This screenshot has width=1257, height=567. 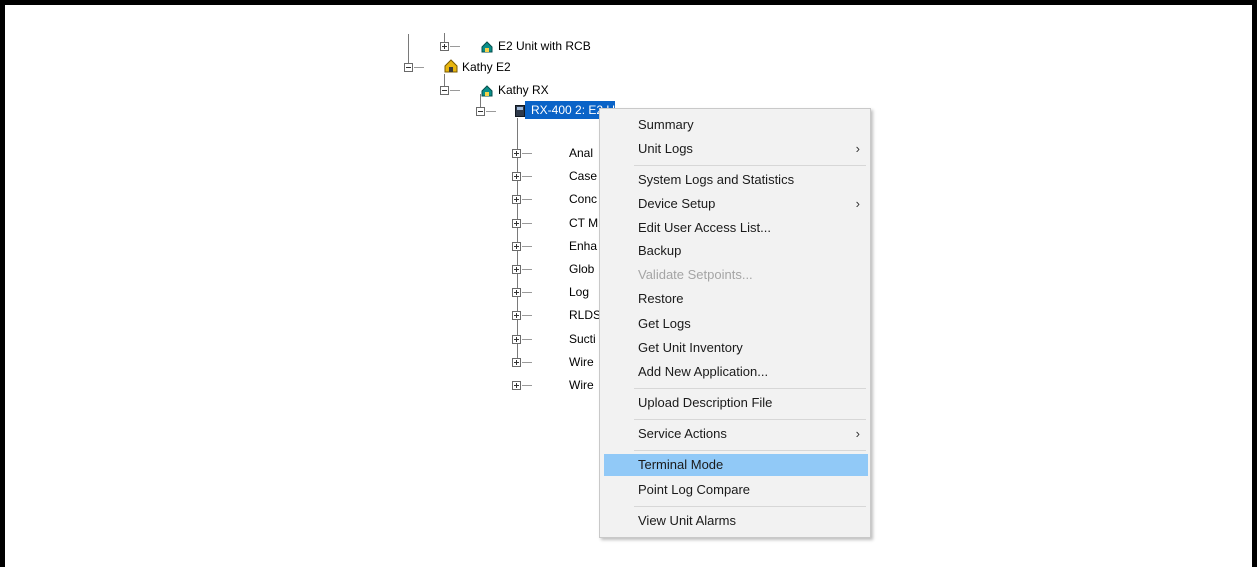 I want to click on menu-item-service-actions: Service Actions ›, so click(x=736, y=434).